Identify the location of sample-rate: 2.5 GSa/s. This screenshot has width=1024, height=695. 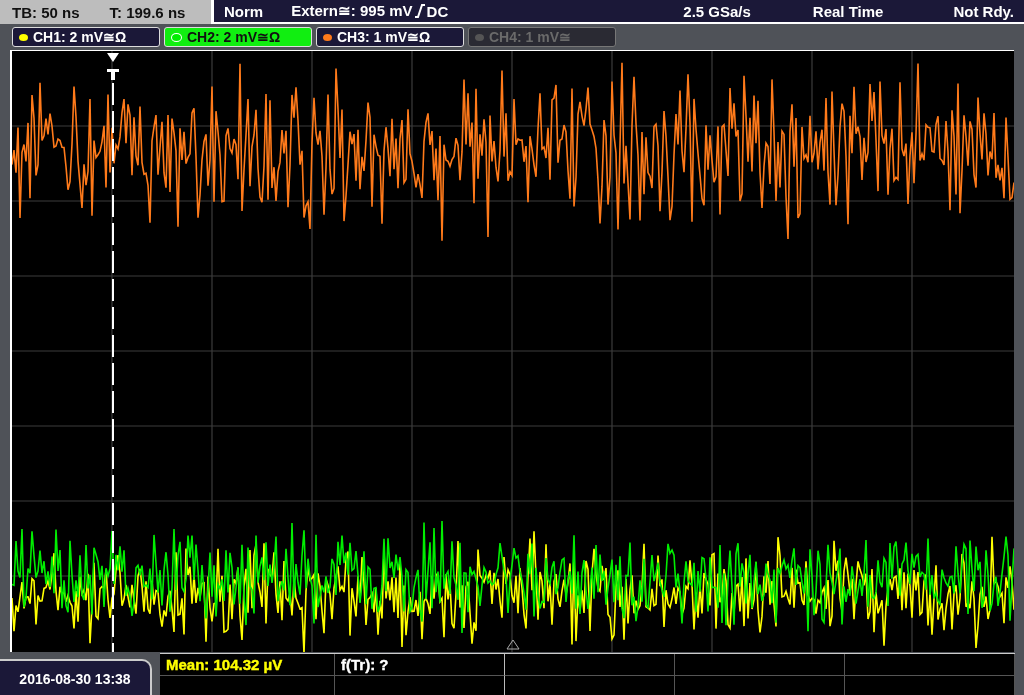
(717, 11).